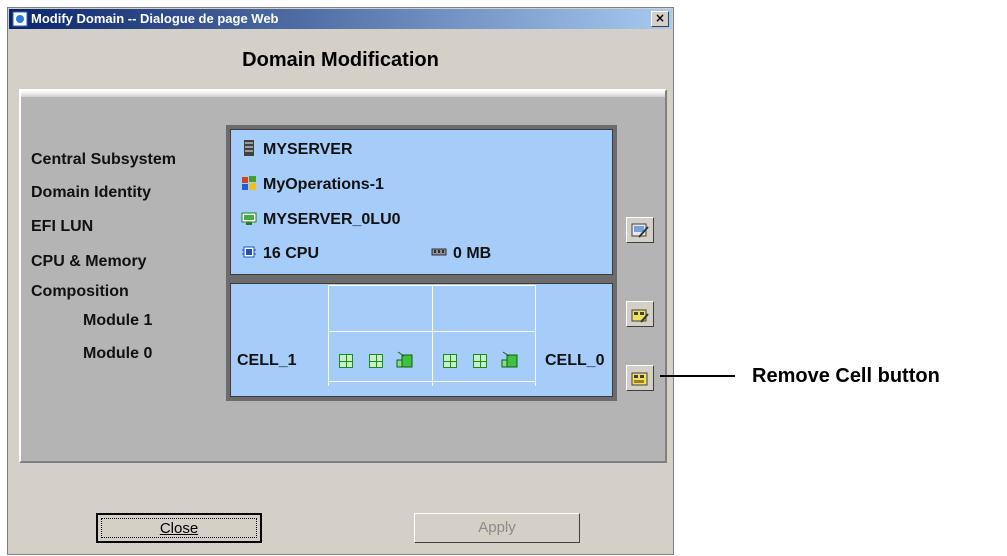 Image resolution: width=1007 pixels, height=556 pixels. What do you see at coordinates (249, 252) in the screenshot?
I see `cpu-chip-icon` at bounding box center [249, 252].